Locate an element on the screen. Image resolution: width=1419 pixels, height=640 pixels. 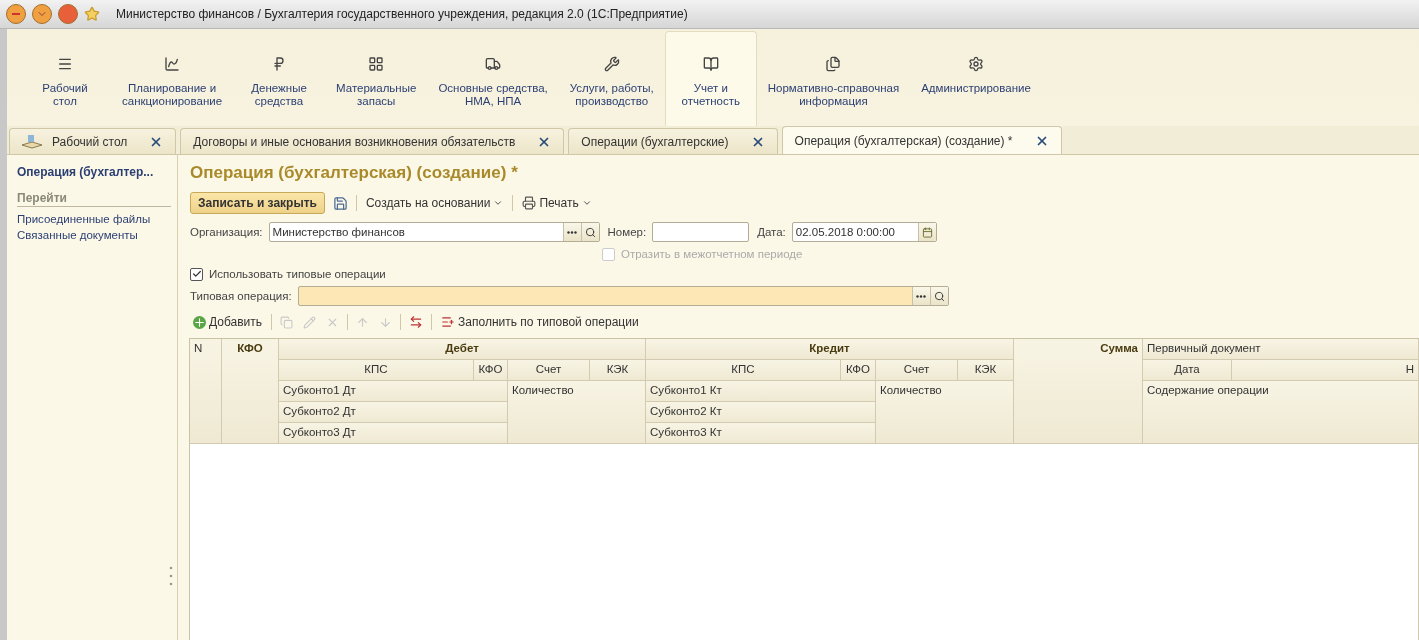
column-header: Сумма is located at coordinates (1078, 391).